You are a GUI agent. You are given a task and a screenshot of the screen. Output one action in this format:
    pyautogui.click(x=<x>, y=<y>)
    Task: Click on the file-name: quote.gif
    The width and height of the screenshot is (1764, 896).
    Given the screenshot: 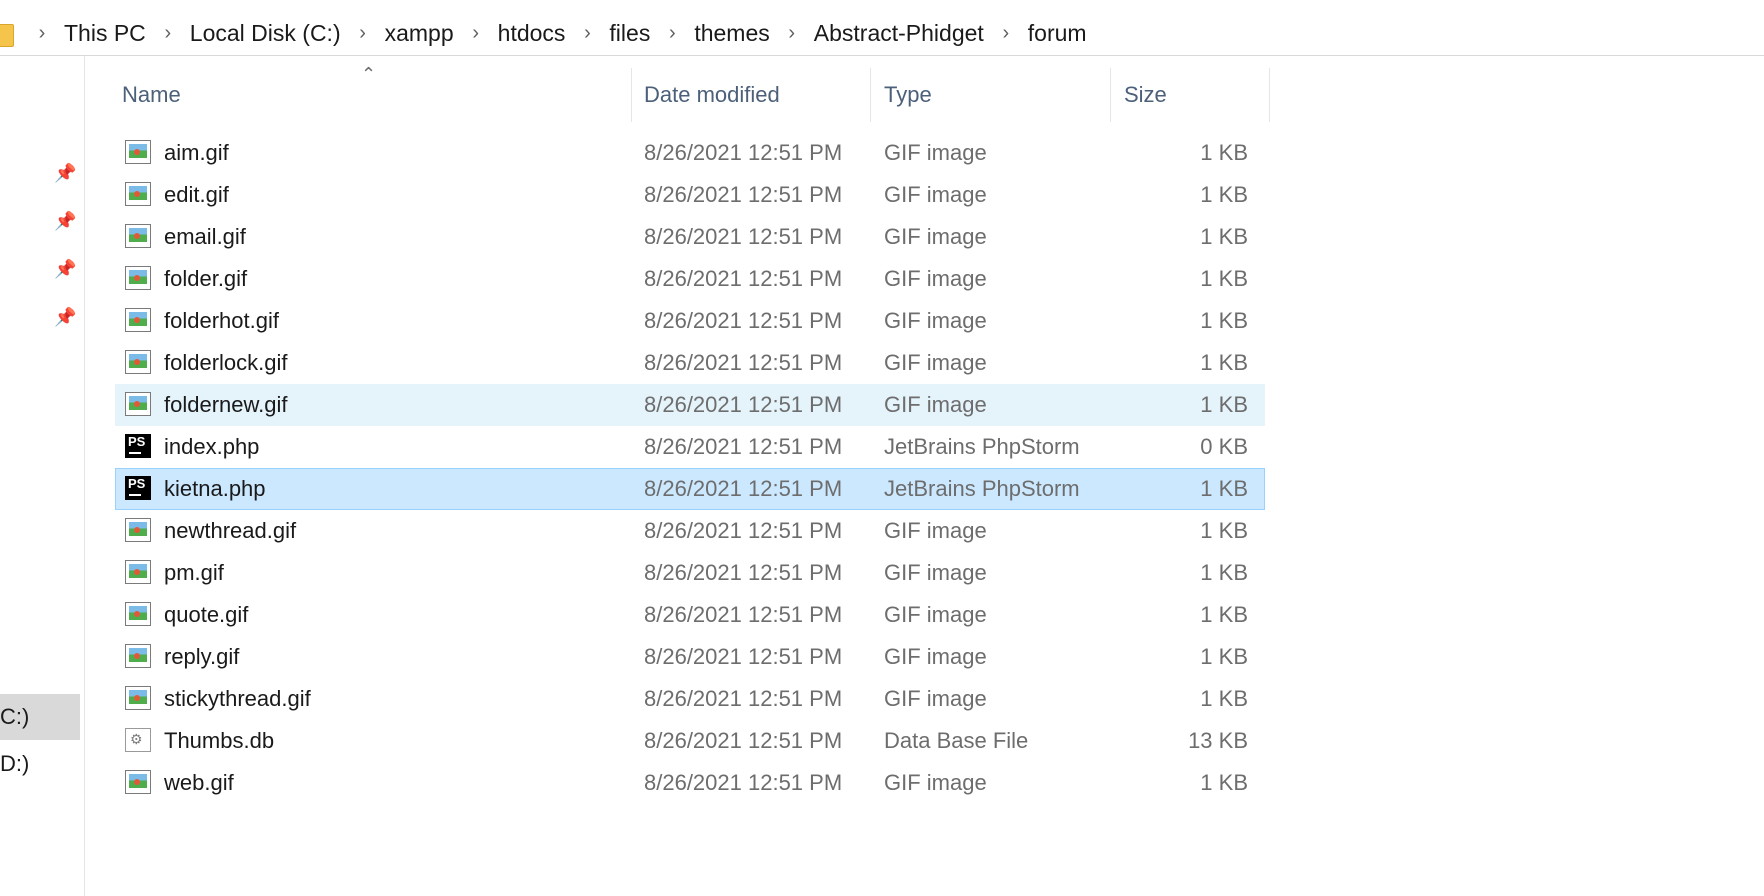 What is the action you would take?
    pyautogui.click(x=206, y=614)
    